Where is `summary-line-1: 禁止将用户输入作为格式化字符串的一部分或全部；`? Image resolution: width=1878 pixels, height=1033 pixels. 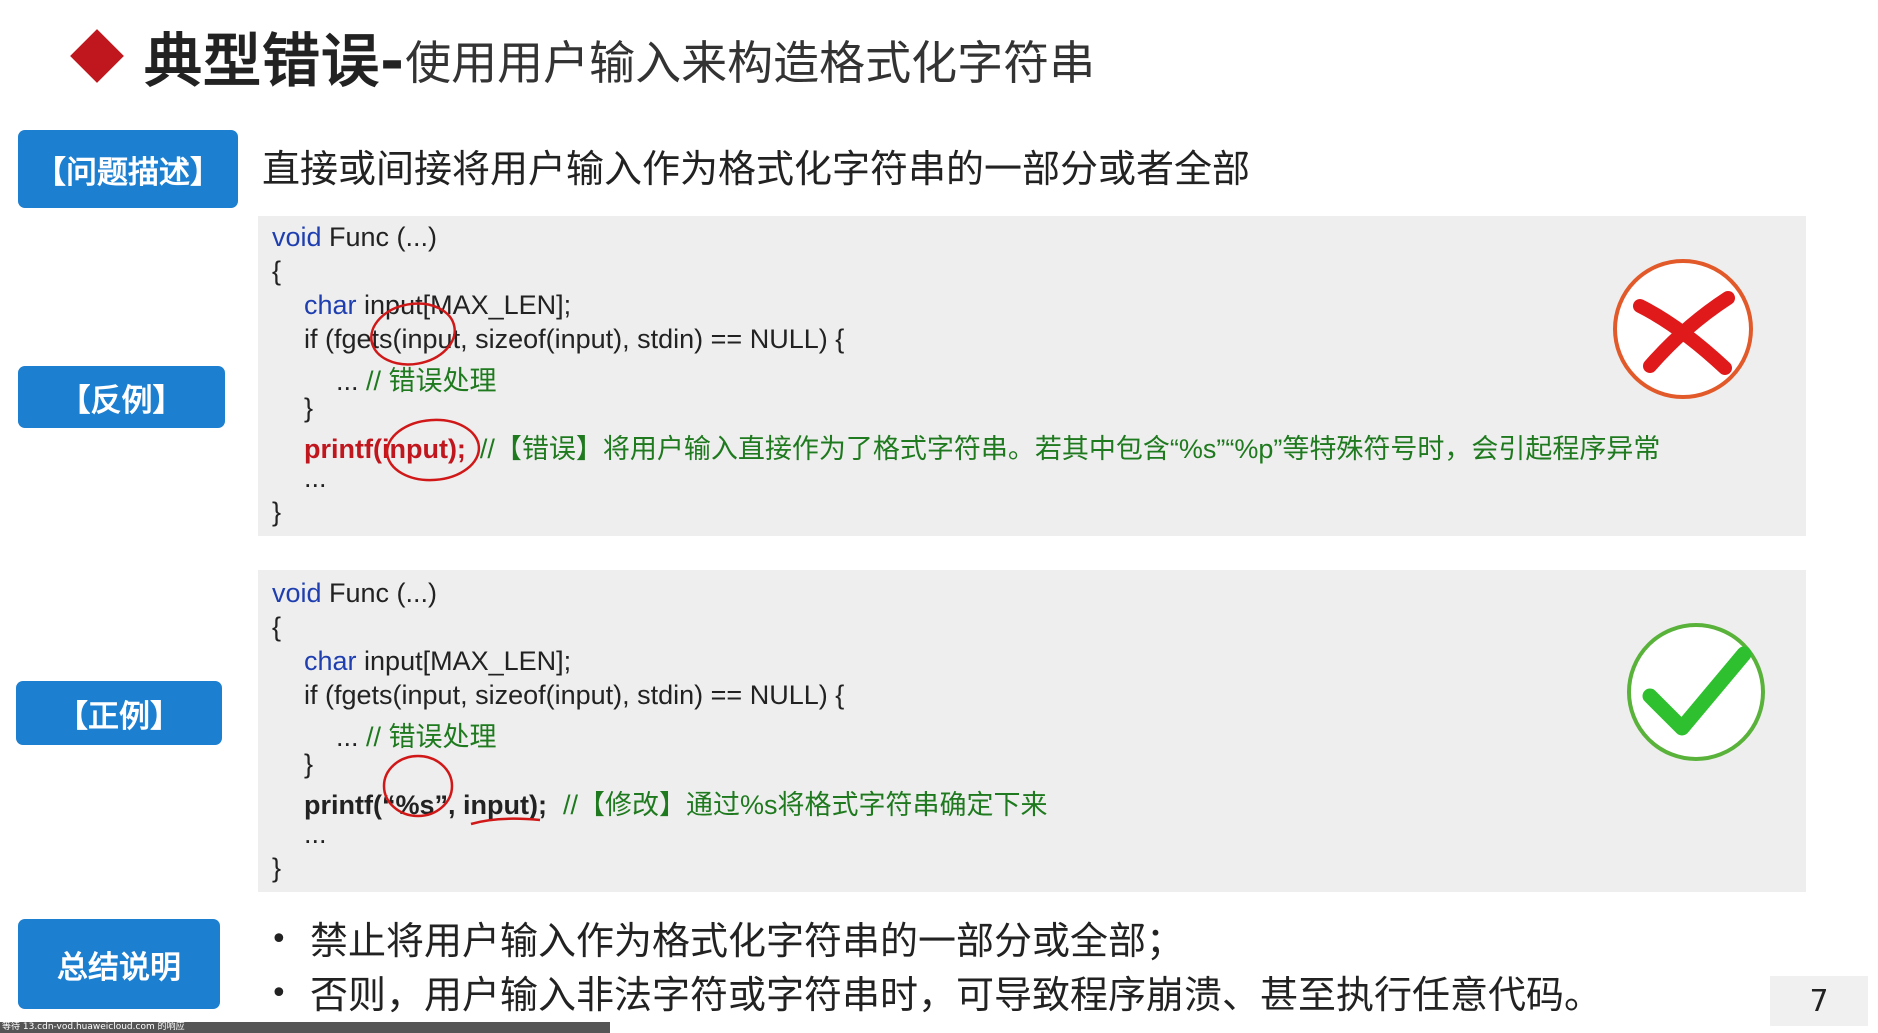 summary-line-1: 禁止将用户输入作为格式化字符串的一部分或全部； is located at coordinates (747, 941).